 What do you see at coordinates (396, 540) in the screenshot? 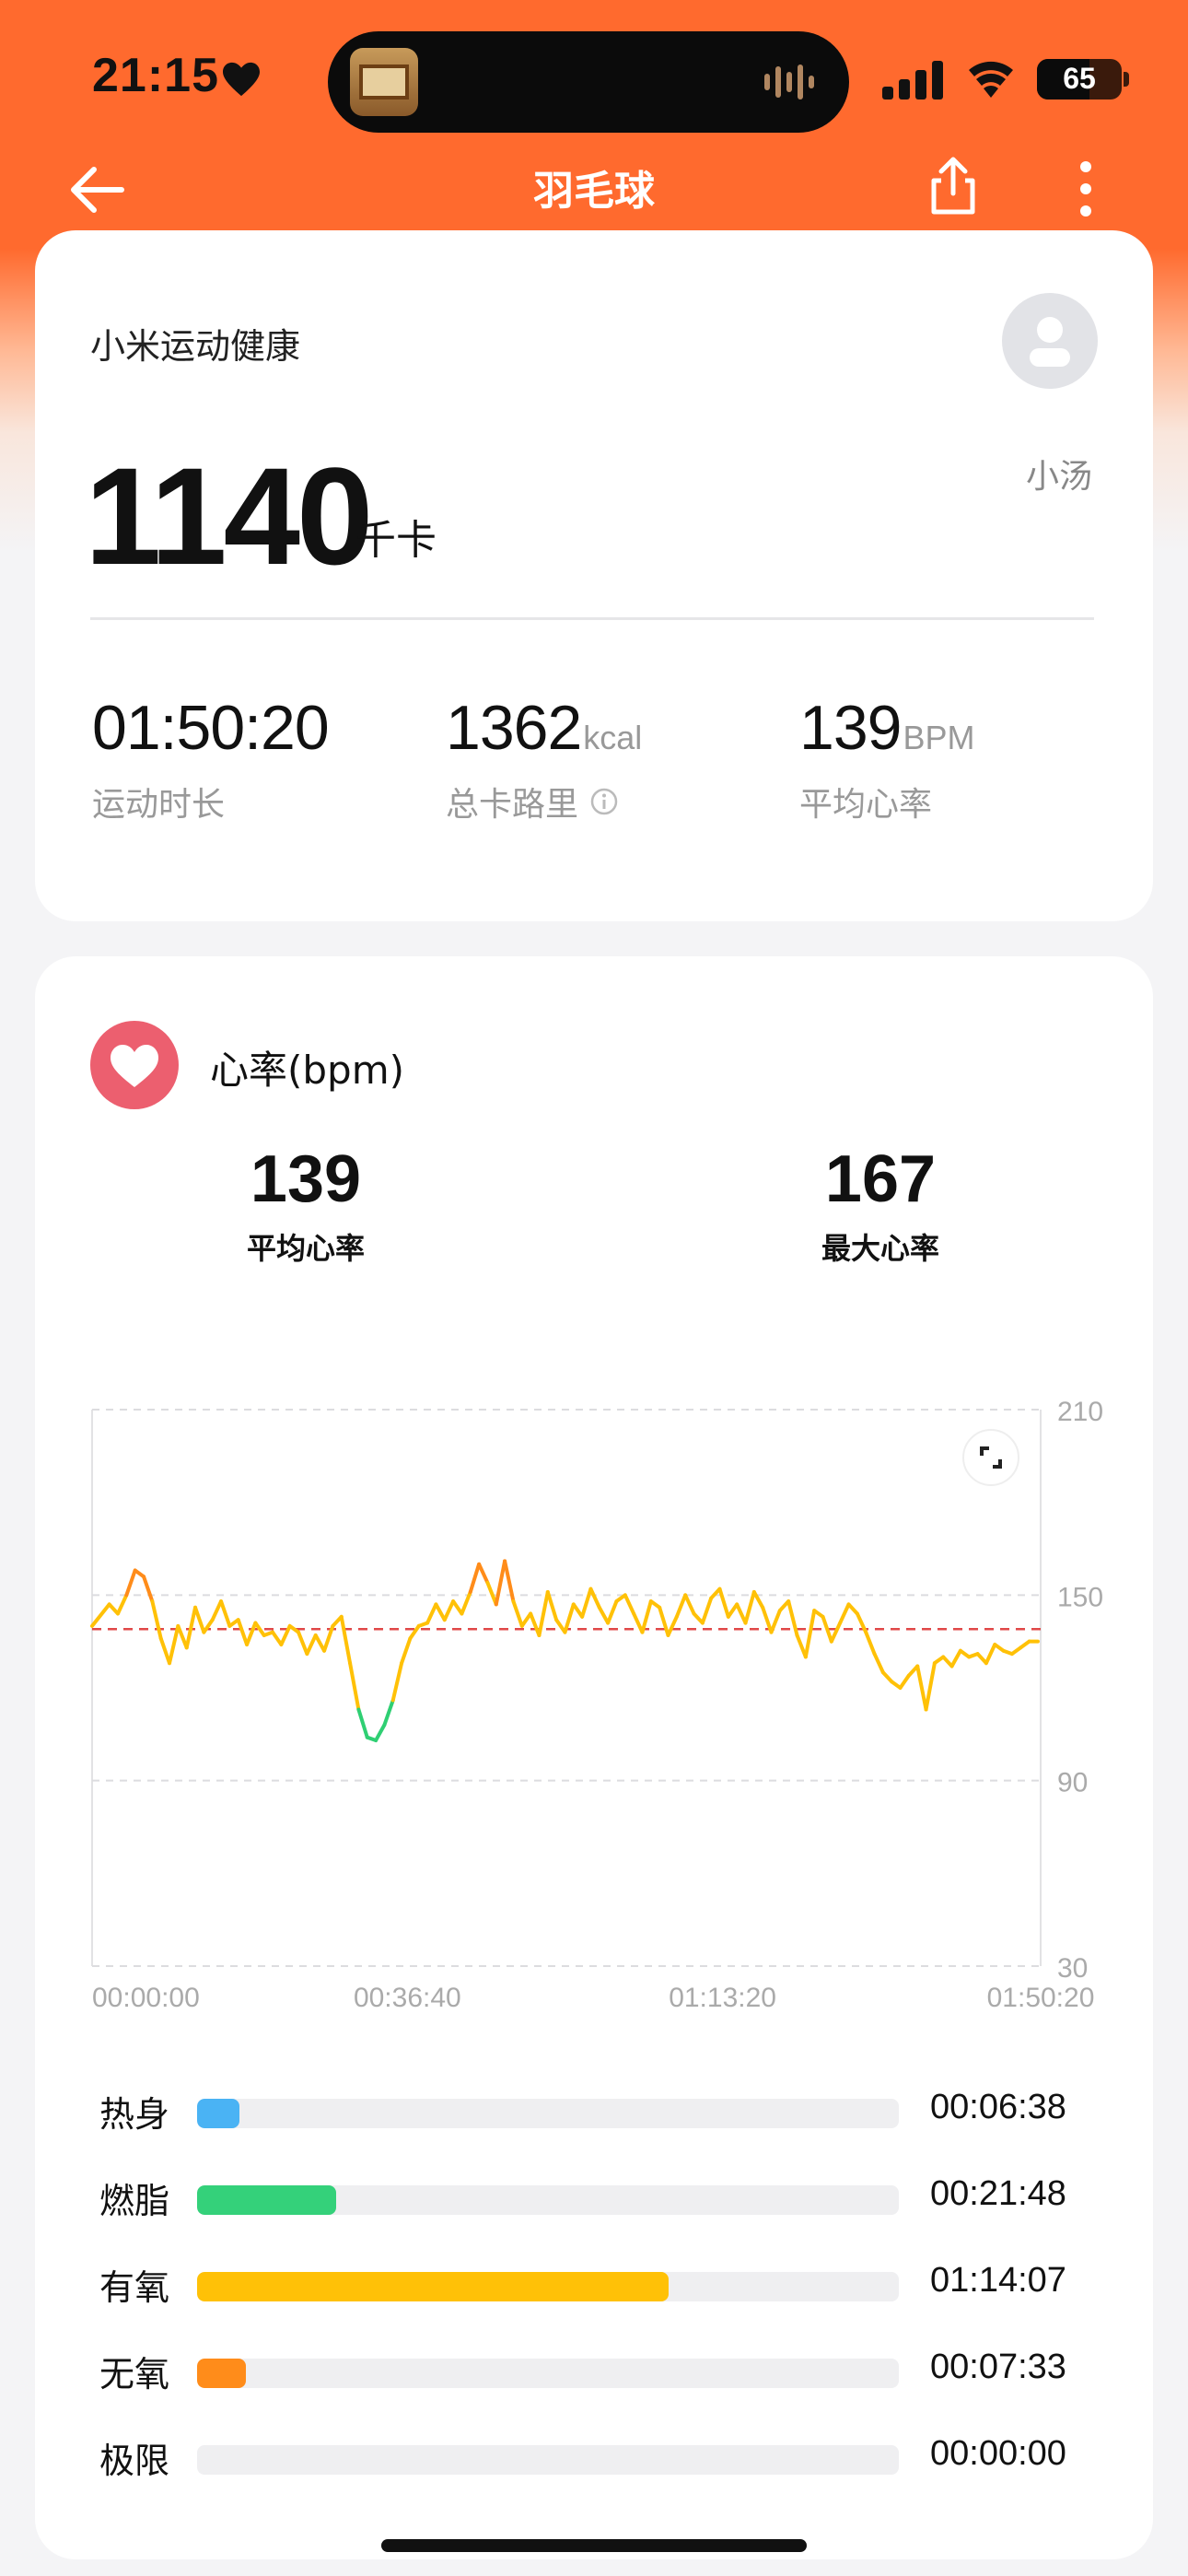
I see `calories-unit: 千卡` at bounding box center [396, 540].